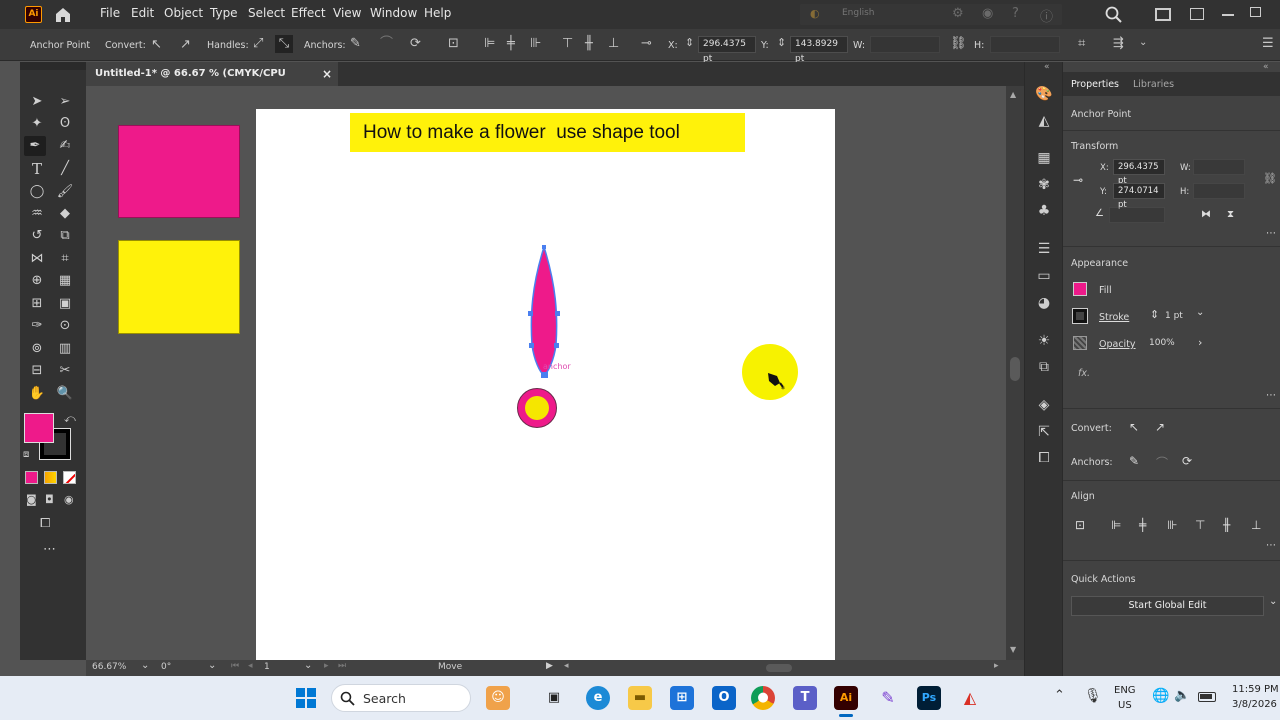  What do you see at coordinates (689, 42) in the screenshot?
I see `x-stepper-icon: ⇕` at bounding box center [689, 42].